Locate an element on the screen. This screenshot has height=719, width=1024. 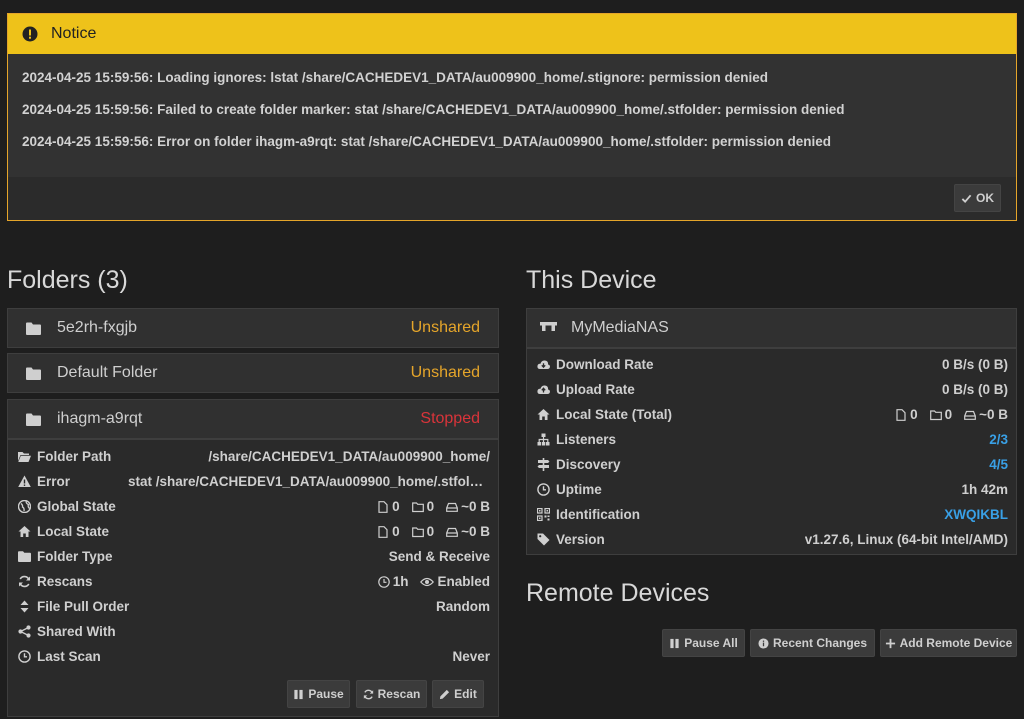
device-header: MyMediaNAS is located at coordinates (771, 328).